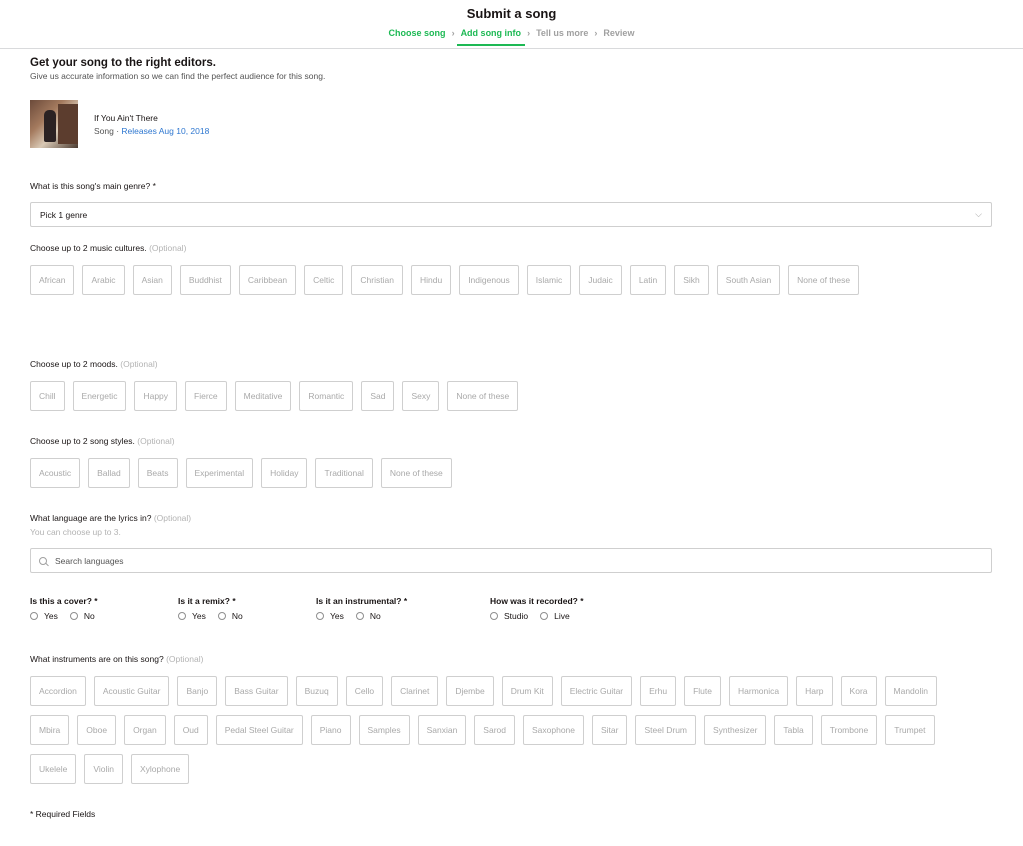 The image size is (1023, 846). Describe the element at coordinates (197, 691) in the screenshot. I see `chip-banjo: Banjo` at that location.